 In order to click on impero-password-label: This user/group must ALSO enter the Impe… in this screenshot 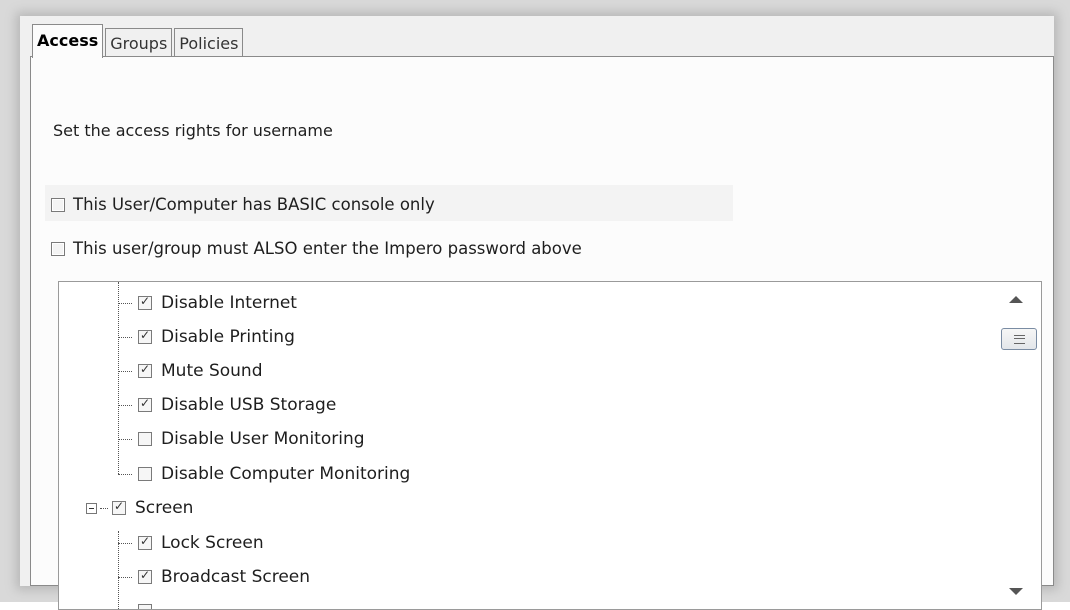, I will do `click(327, 248)`.